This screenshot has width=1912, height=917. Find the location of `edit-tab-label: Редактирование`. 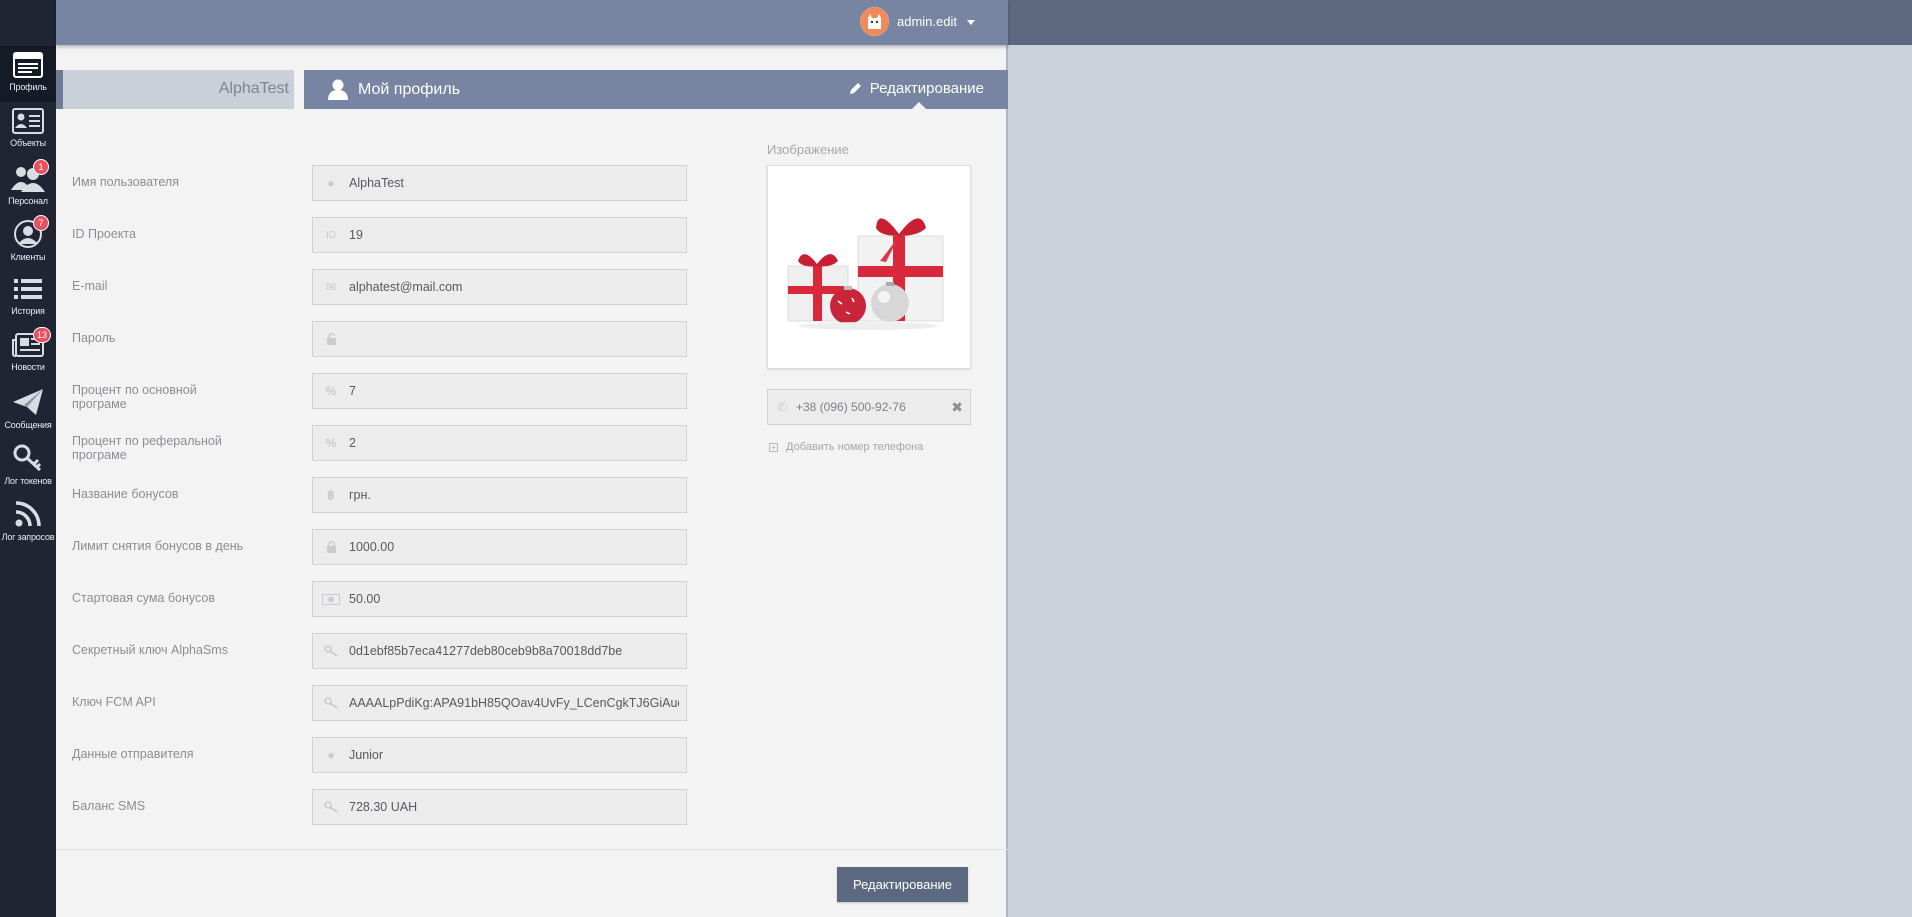

edit-tab-label: Редактирование is located at coordinates (926, 88).